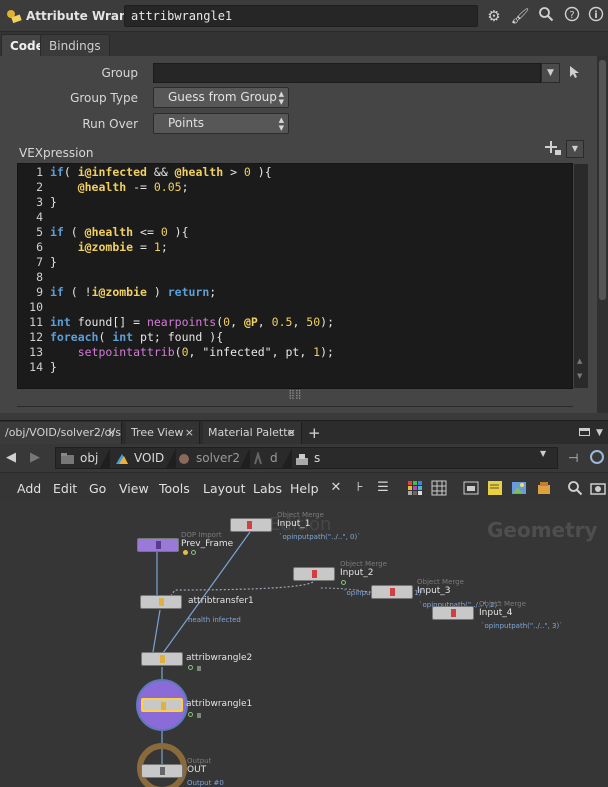 This screenshot has width=608, height=787. What do you see at coordinates (554, 149) in the screenshot?
I see `insert-snippet-icon` at bounding box center [554, 149].